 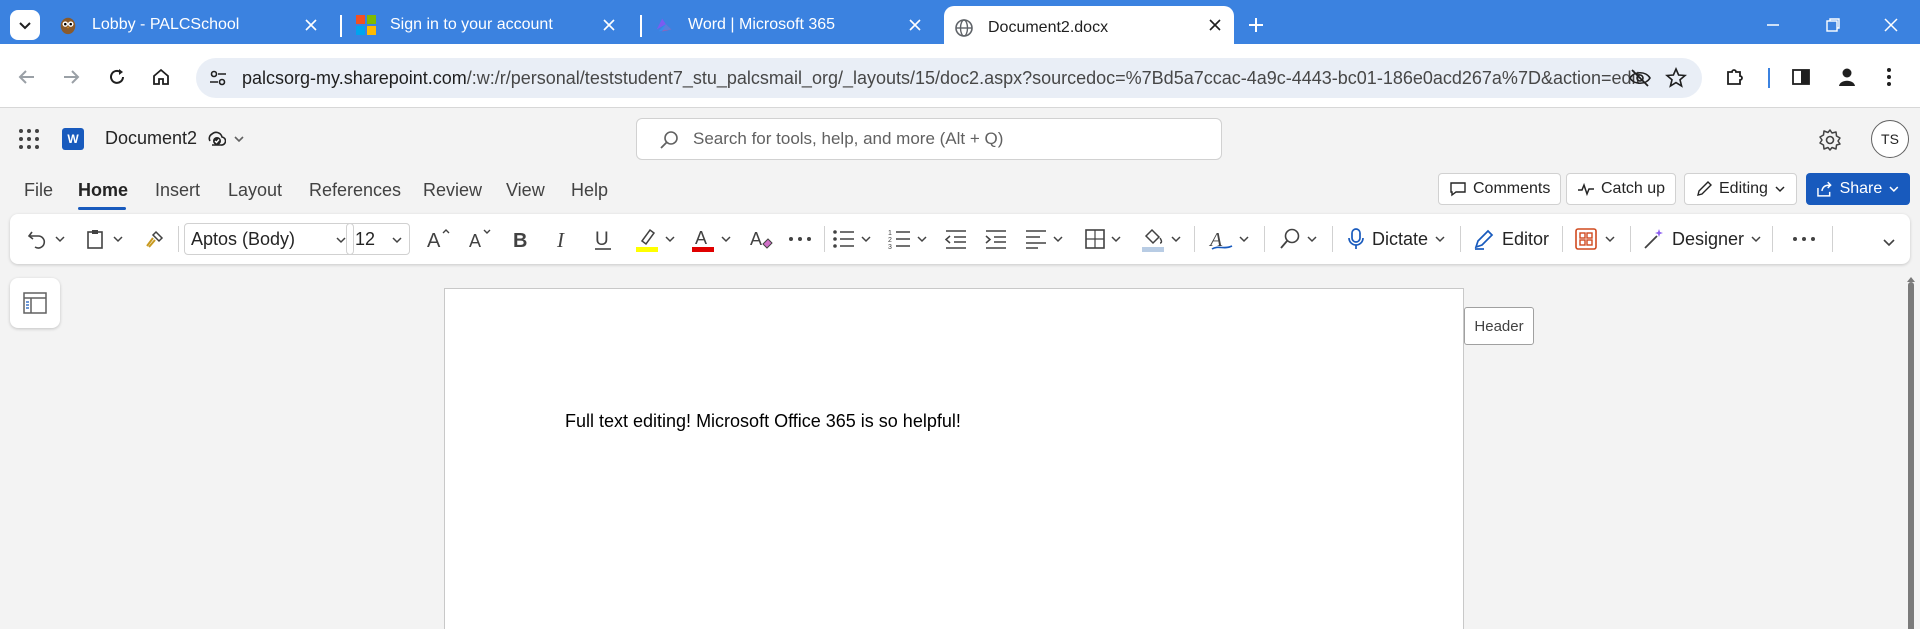 I want to click on url-host: palcsorg-my.sharepoint.com, so click(x=354, y=78).